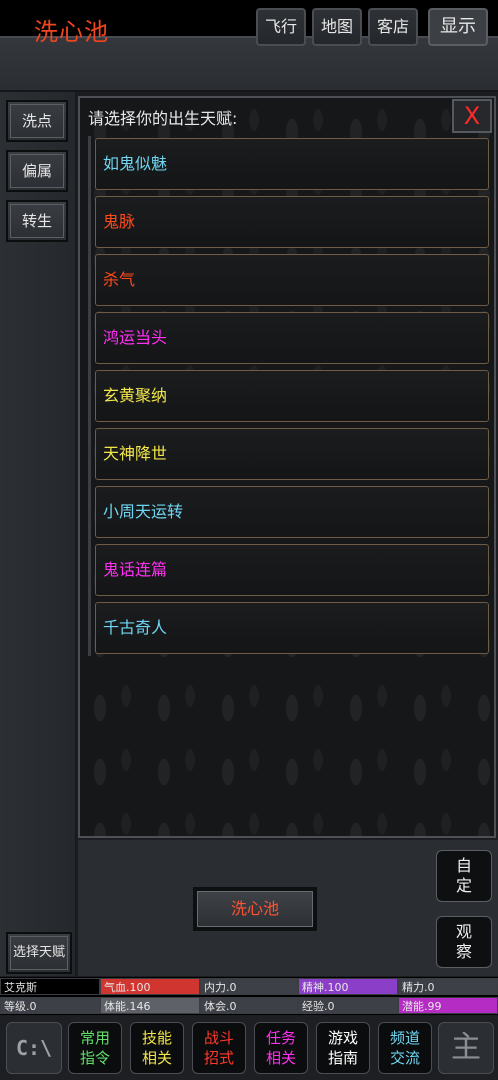 Image resolution: width=498 pixels, height=1080 pixels. I want to click on talent-option: 鬼话连篇, so click(292, 570).